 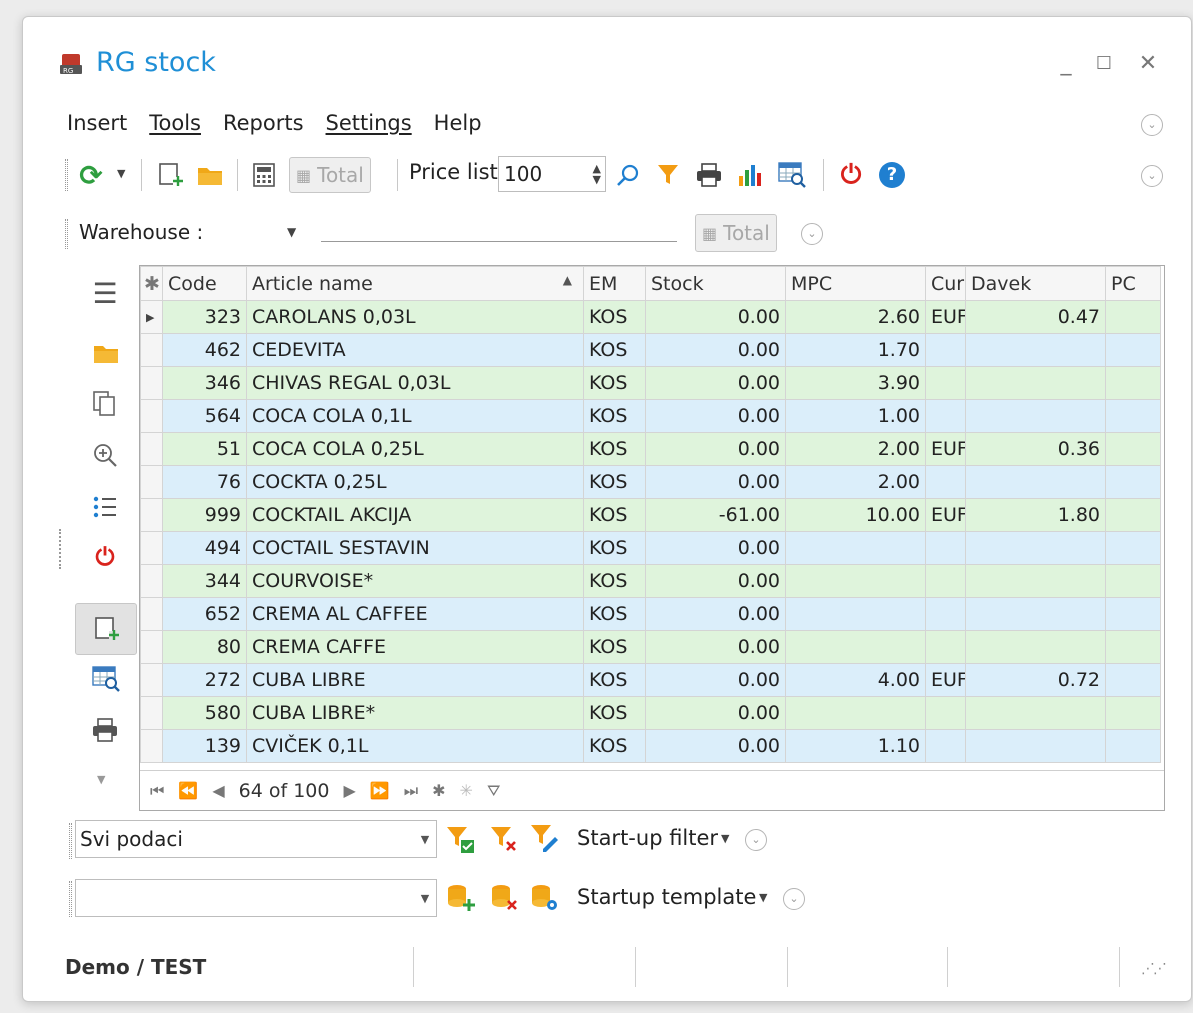 I want to click on copy-icon, so click(x=105, y=404).